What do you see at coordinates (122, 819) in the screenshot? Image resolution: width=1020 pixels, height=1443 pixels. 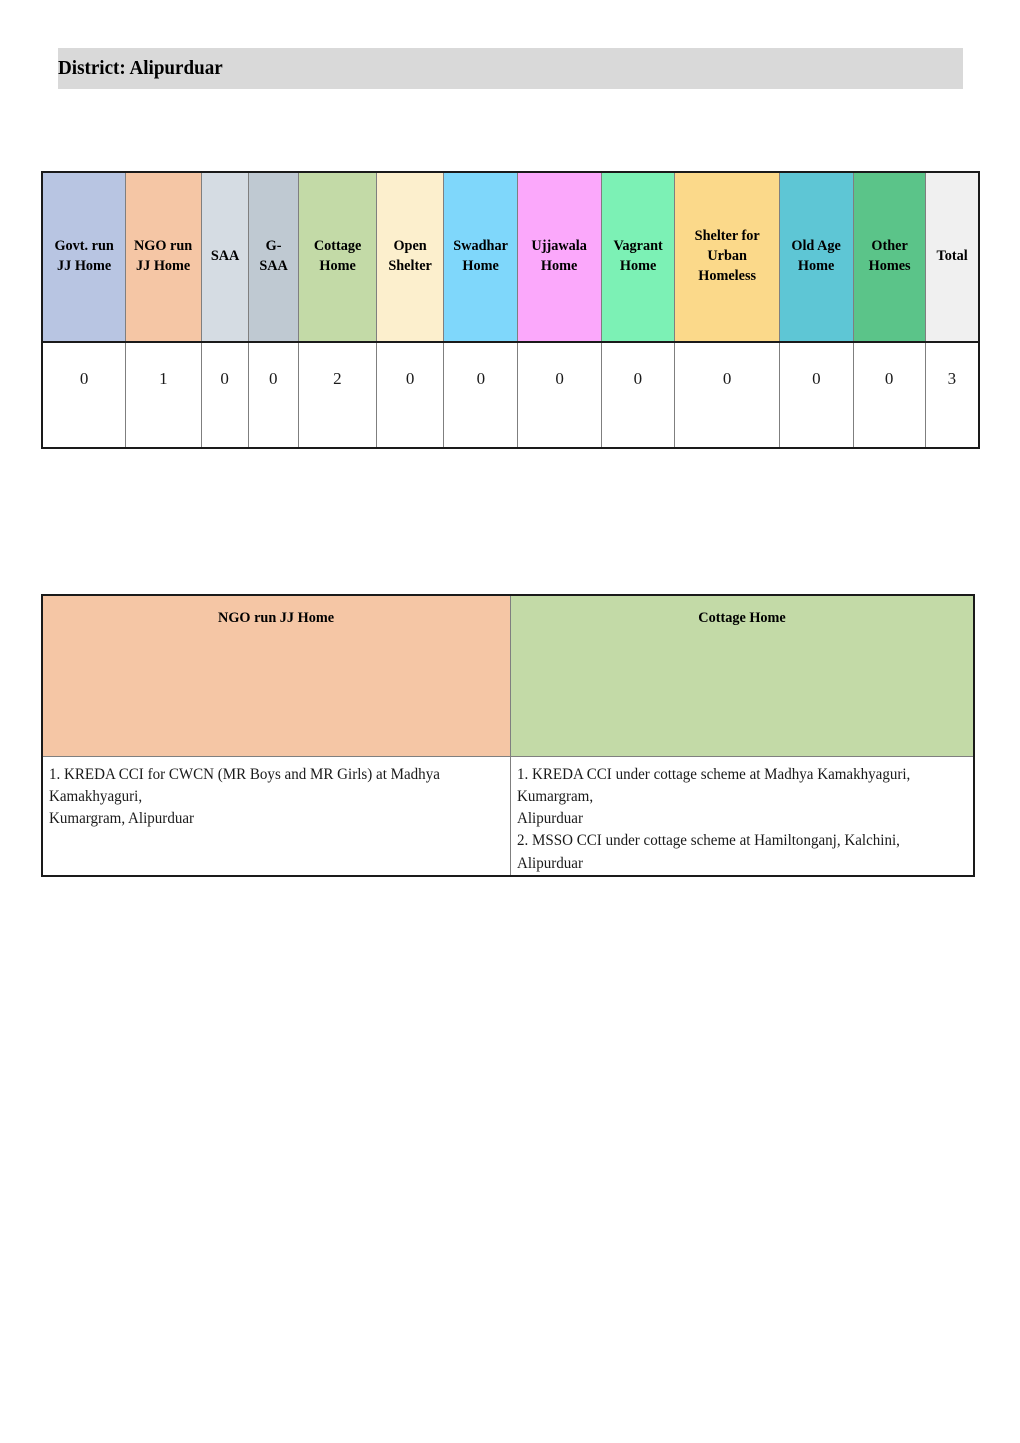 I see `details-entry-line: Kumargram, Alipurduar` at bounding box center [122, 819].